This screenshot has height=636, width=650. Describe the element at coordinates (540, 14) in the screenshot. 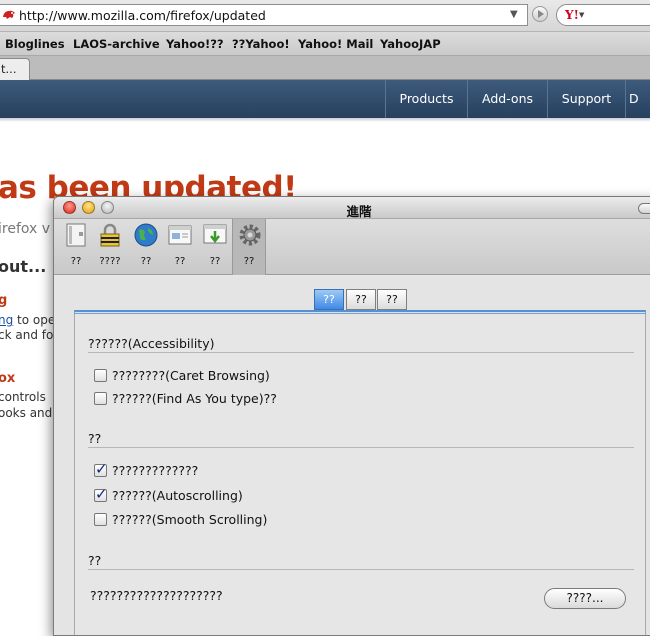

I see `go-button` at that location.